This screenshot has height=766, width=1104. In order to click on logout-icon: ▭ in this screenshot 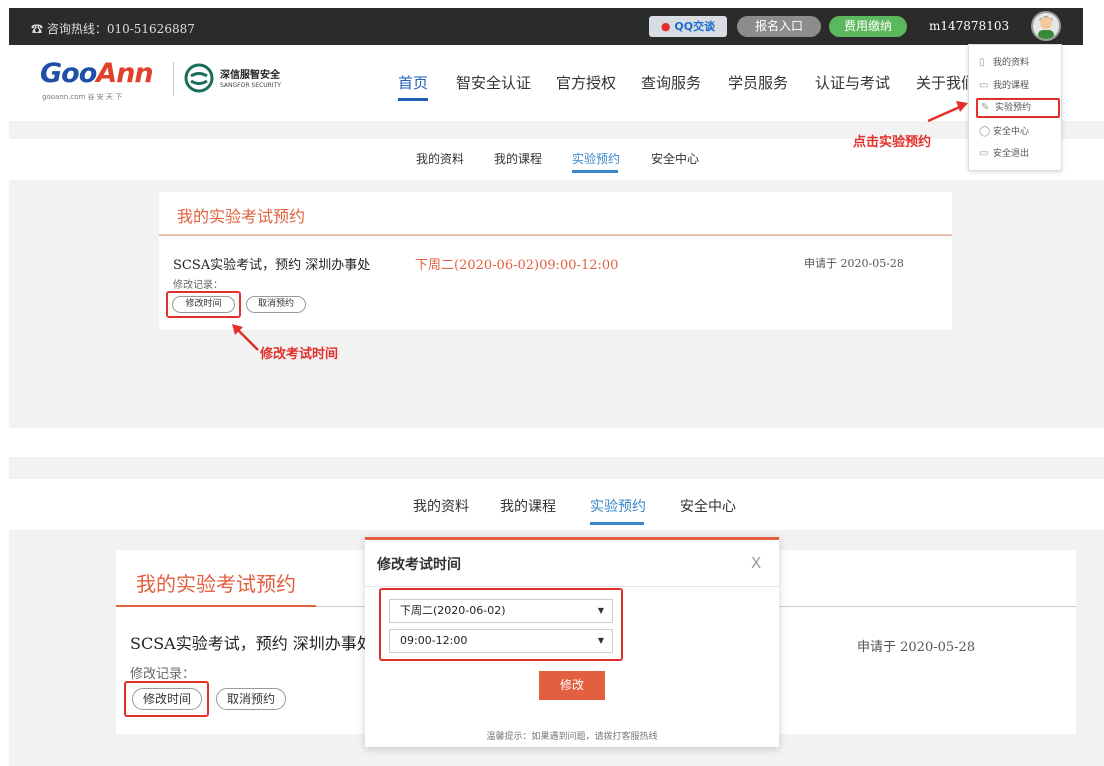, I will do `click(984, 153)`.